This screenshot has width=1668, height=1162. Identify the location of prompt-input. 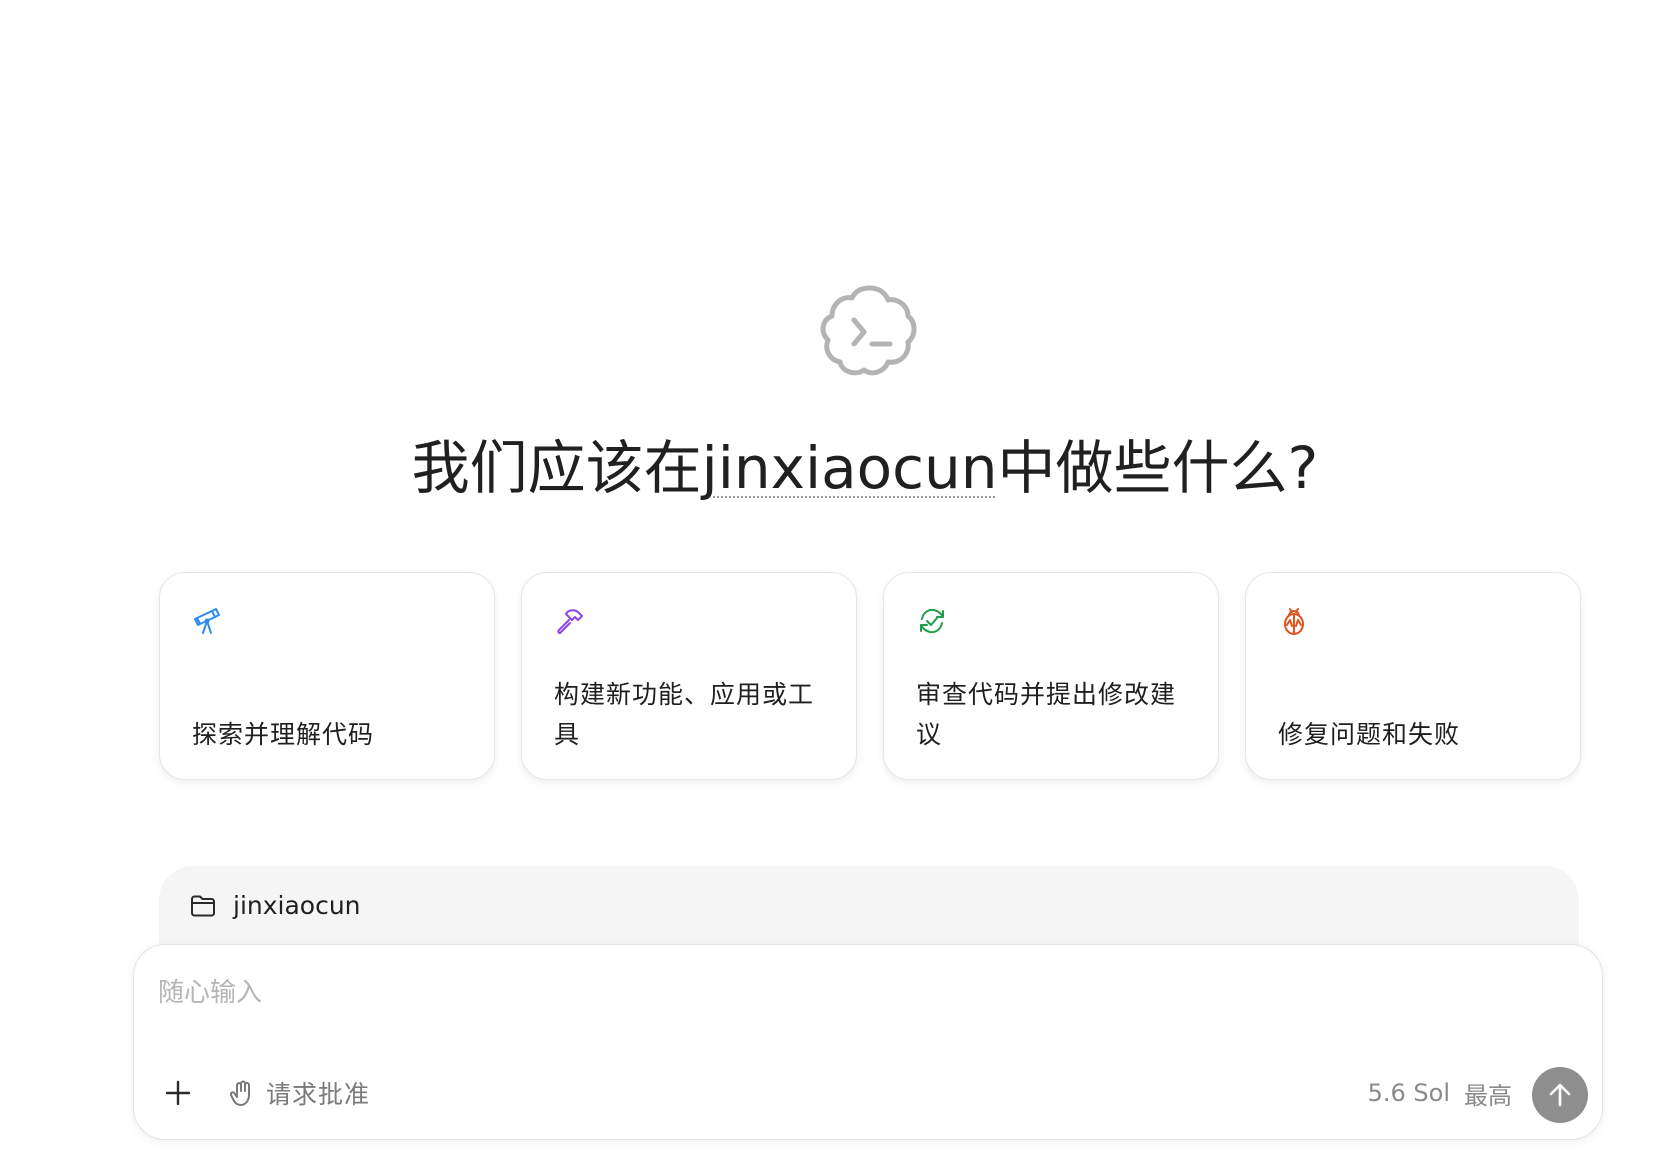
(808, 993).